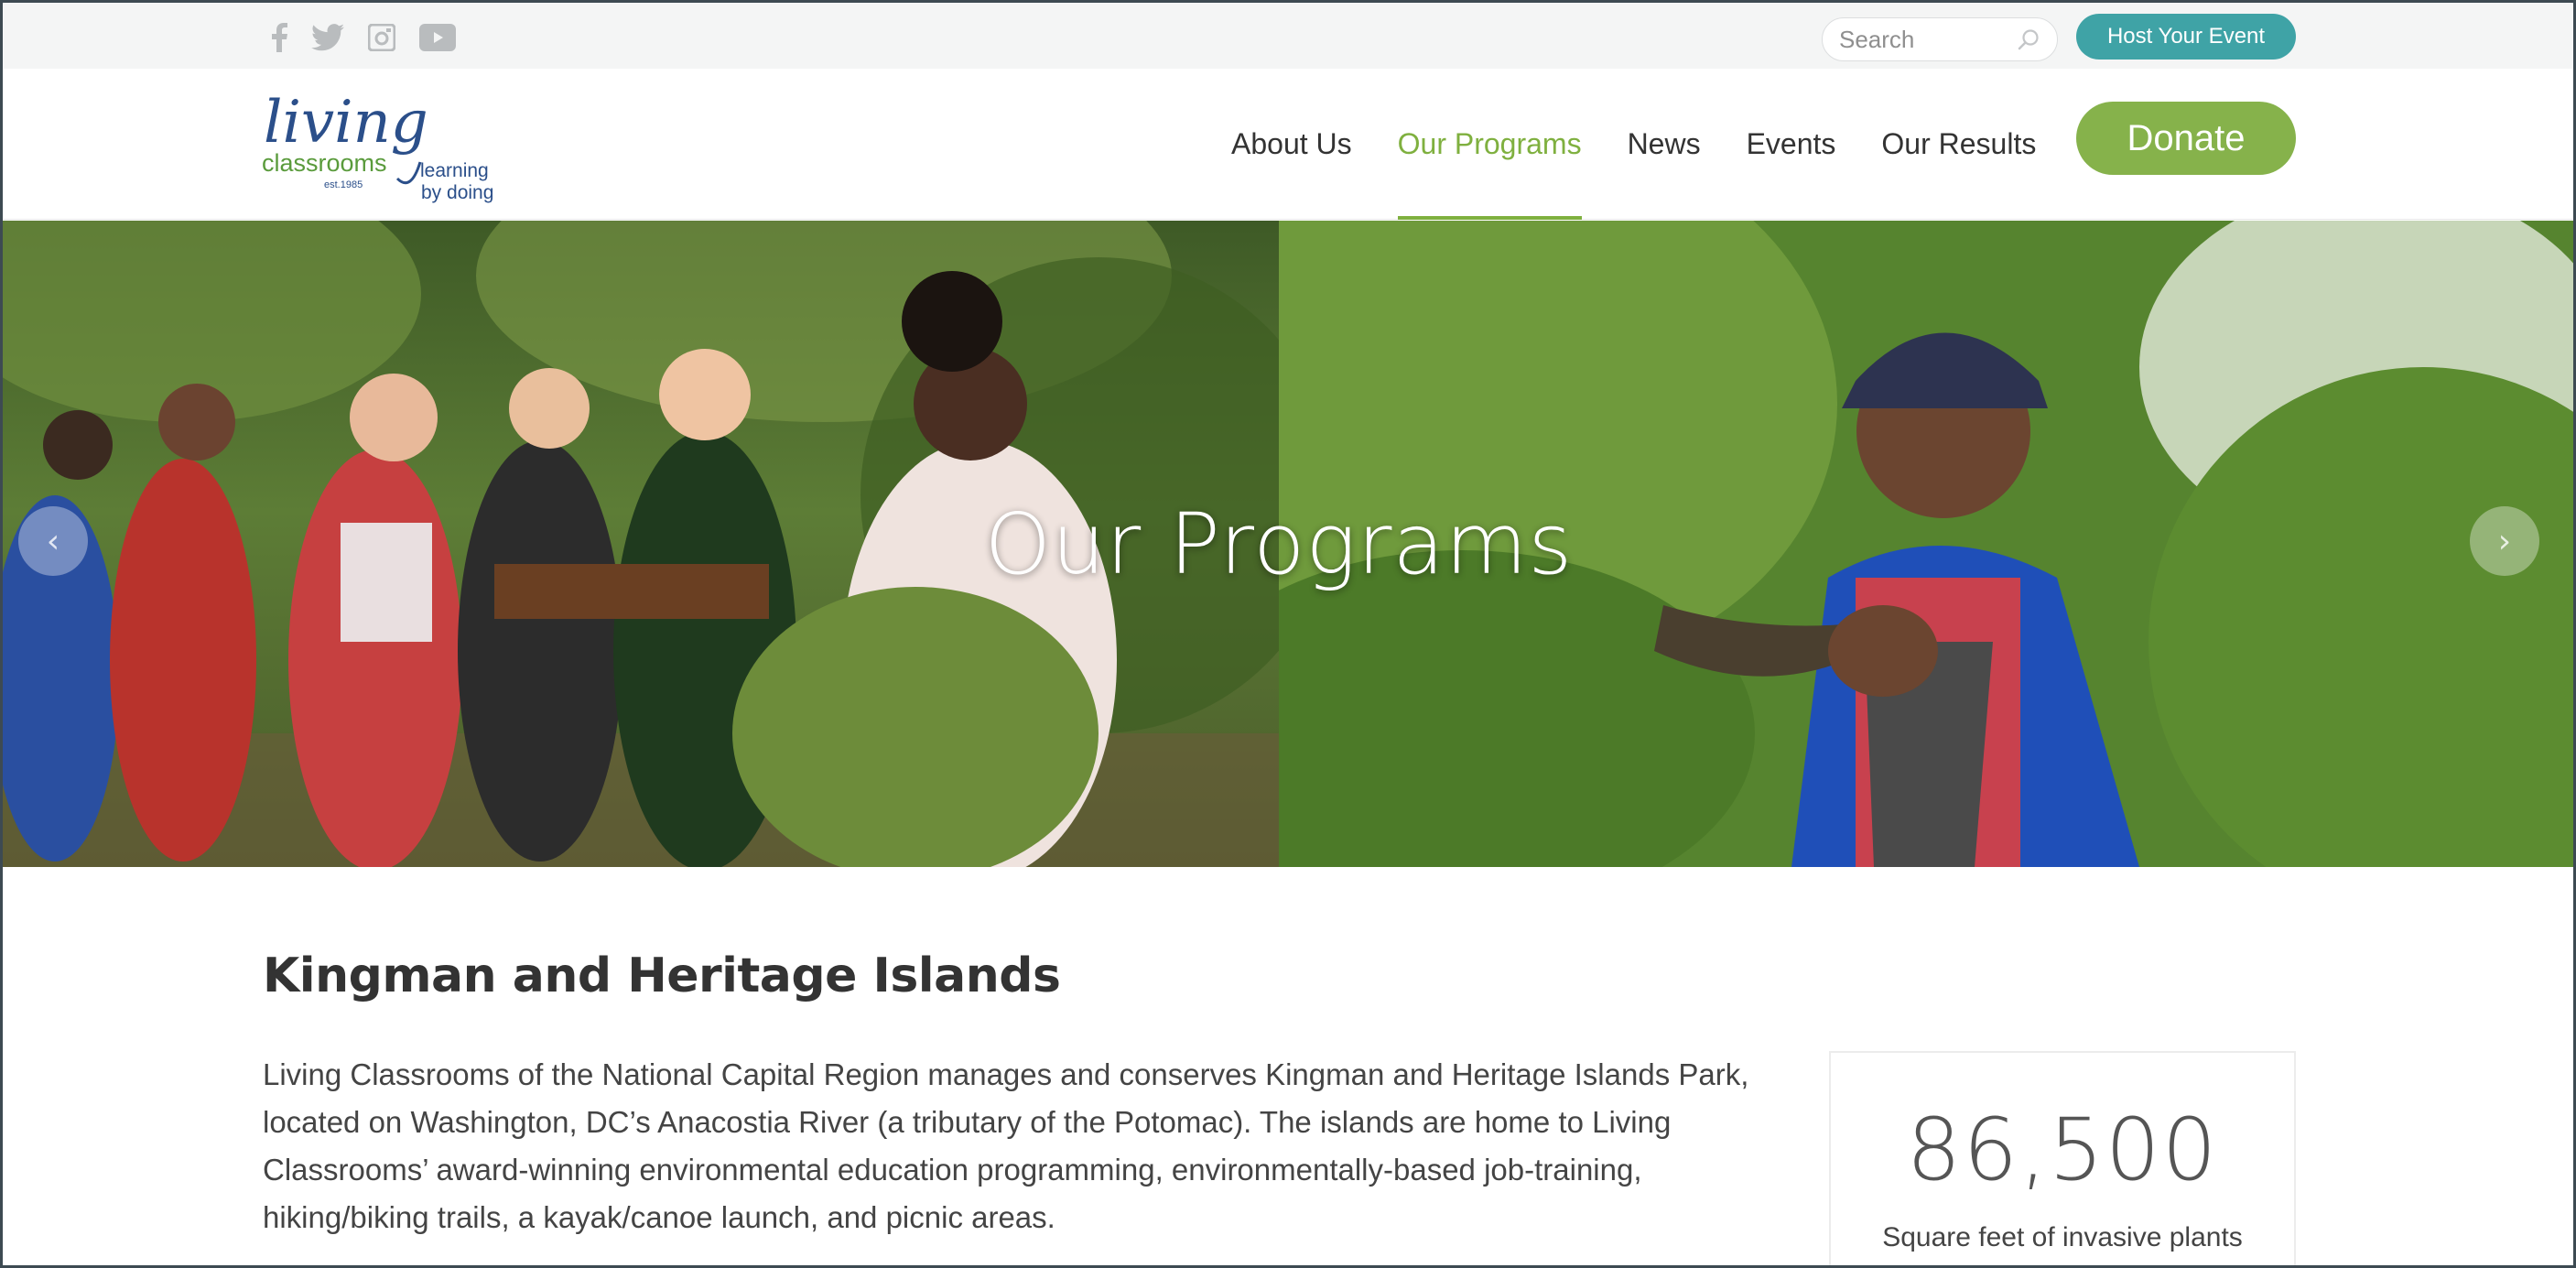 The image size is (2576, 1268). Describe the element at coordinates (344, 185) in the screenshot. I see `svg-text: est.1985` at that location.